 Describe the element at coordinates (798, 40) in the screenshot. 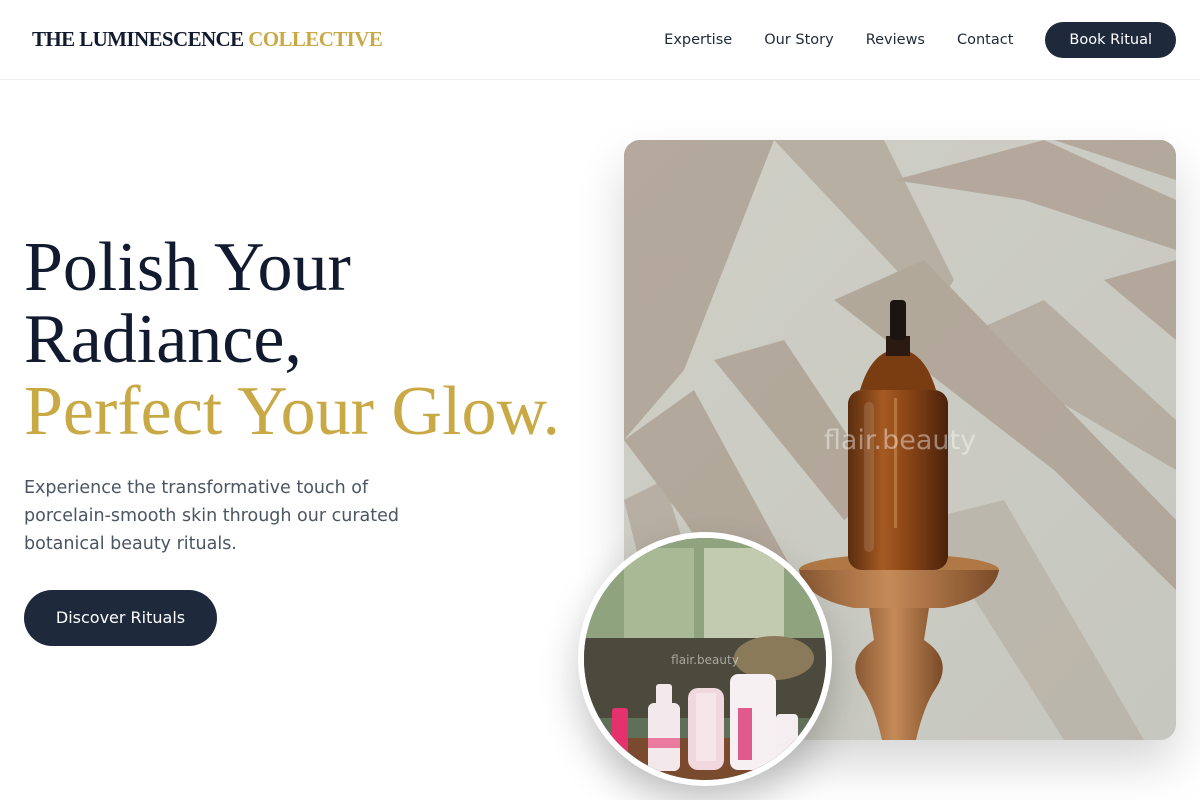

I see `nav-link-our-story: Our Story` at that location.